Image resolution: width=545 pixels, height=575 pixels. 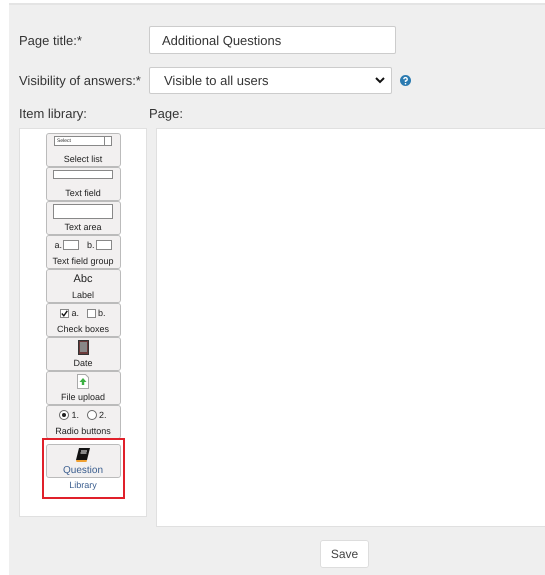 What do you see at coordinates (83, 381) in the screenshot?
I see `file-upload-icon` at bounding box center [83, 381].